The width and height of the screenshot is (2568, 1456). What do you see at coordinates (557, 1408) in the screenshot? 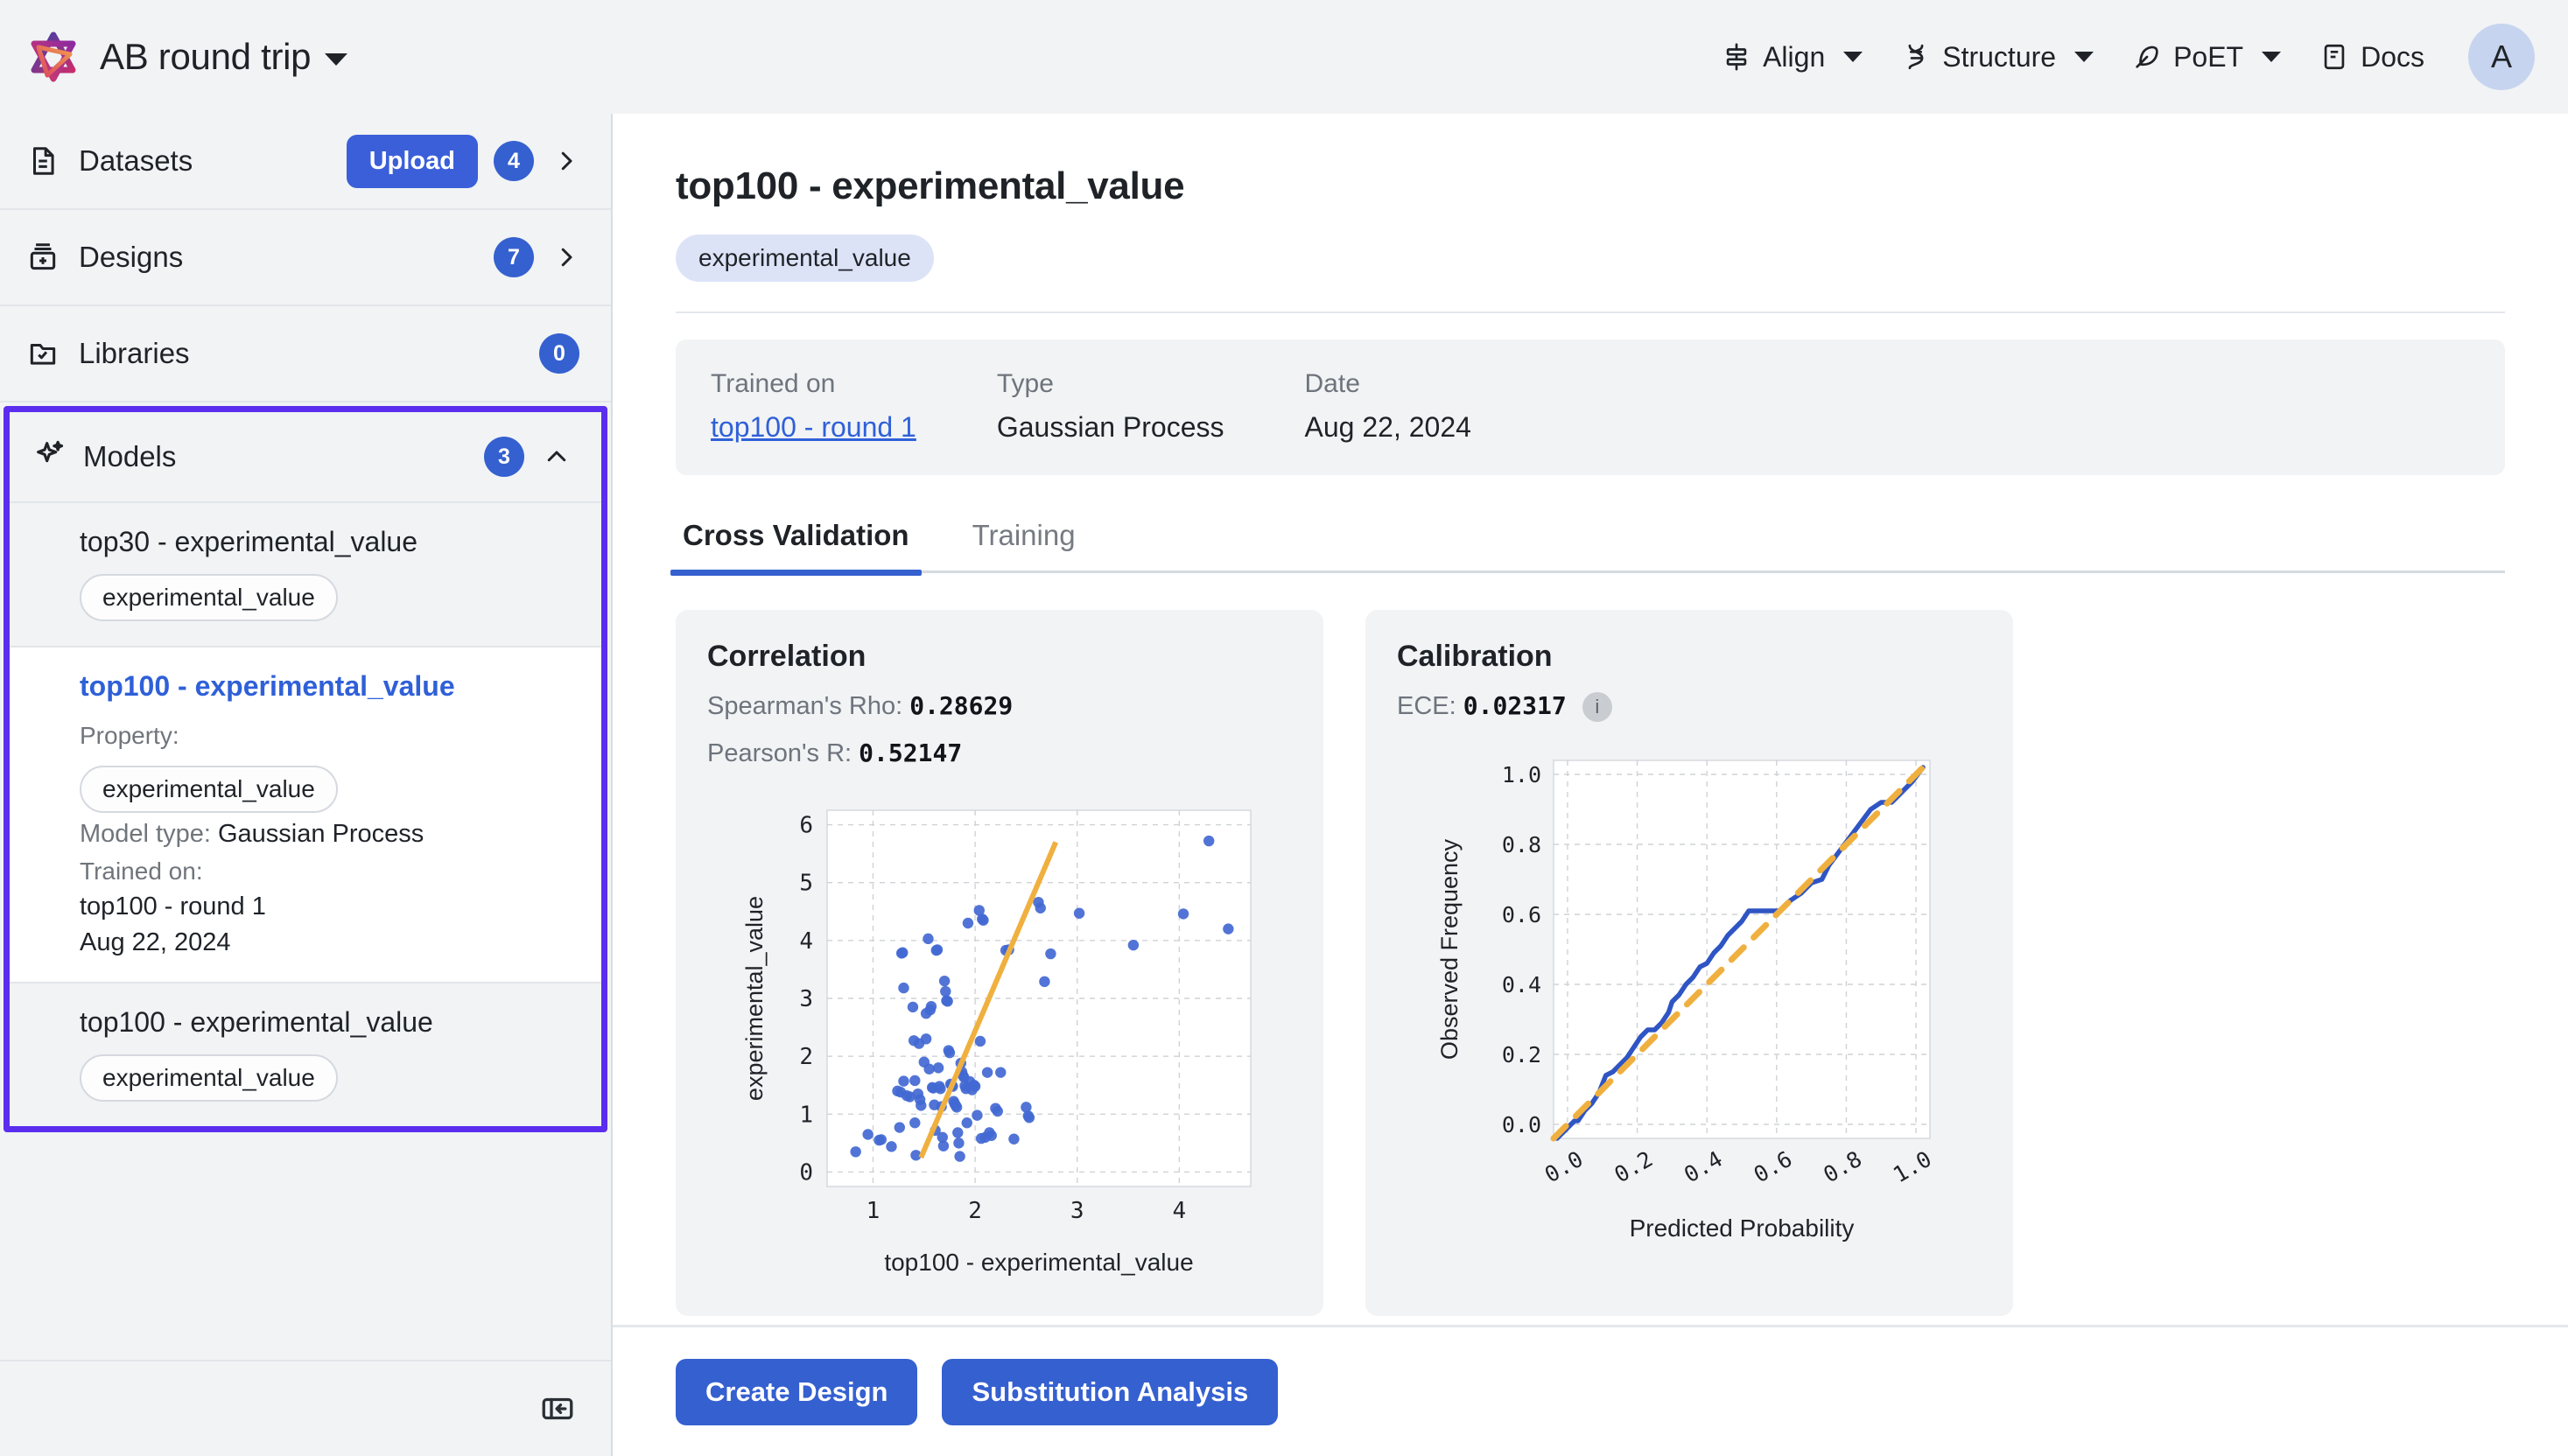
I see `panel-collapse-left-icon` at bounding box center [557, 1408].